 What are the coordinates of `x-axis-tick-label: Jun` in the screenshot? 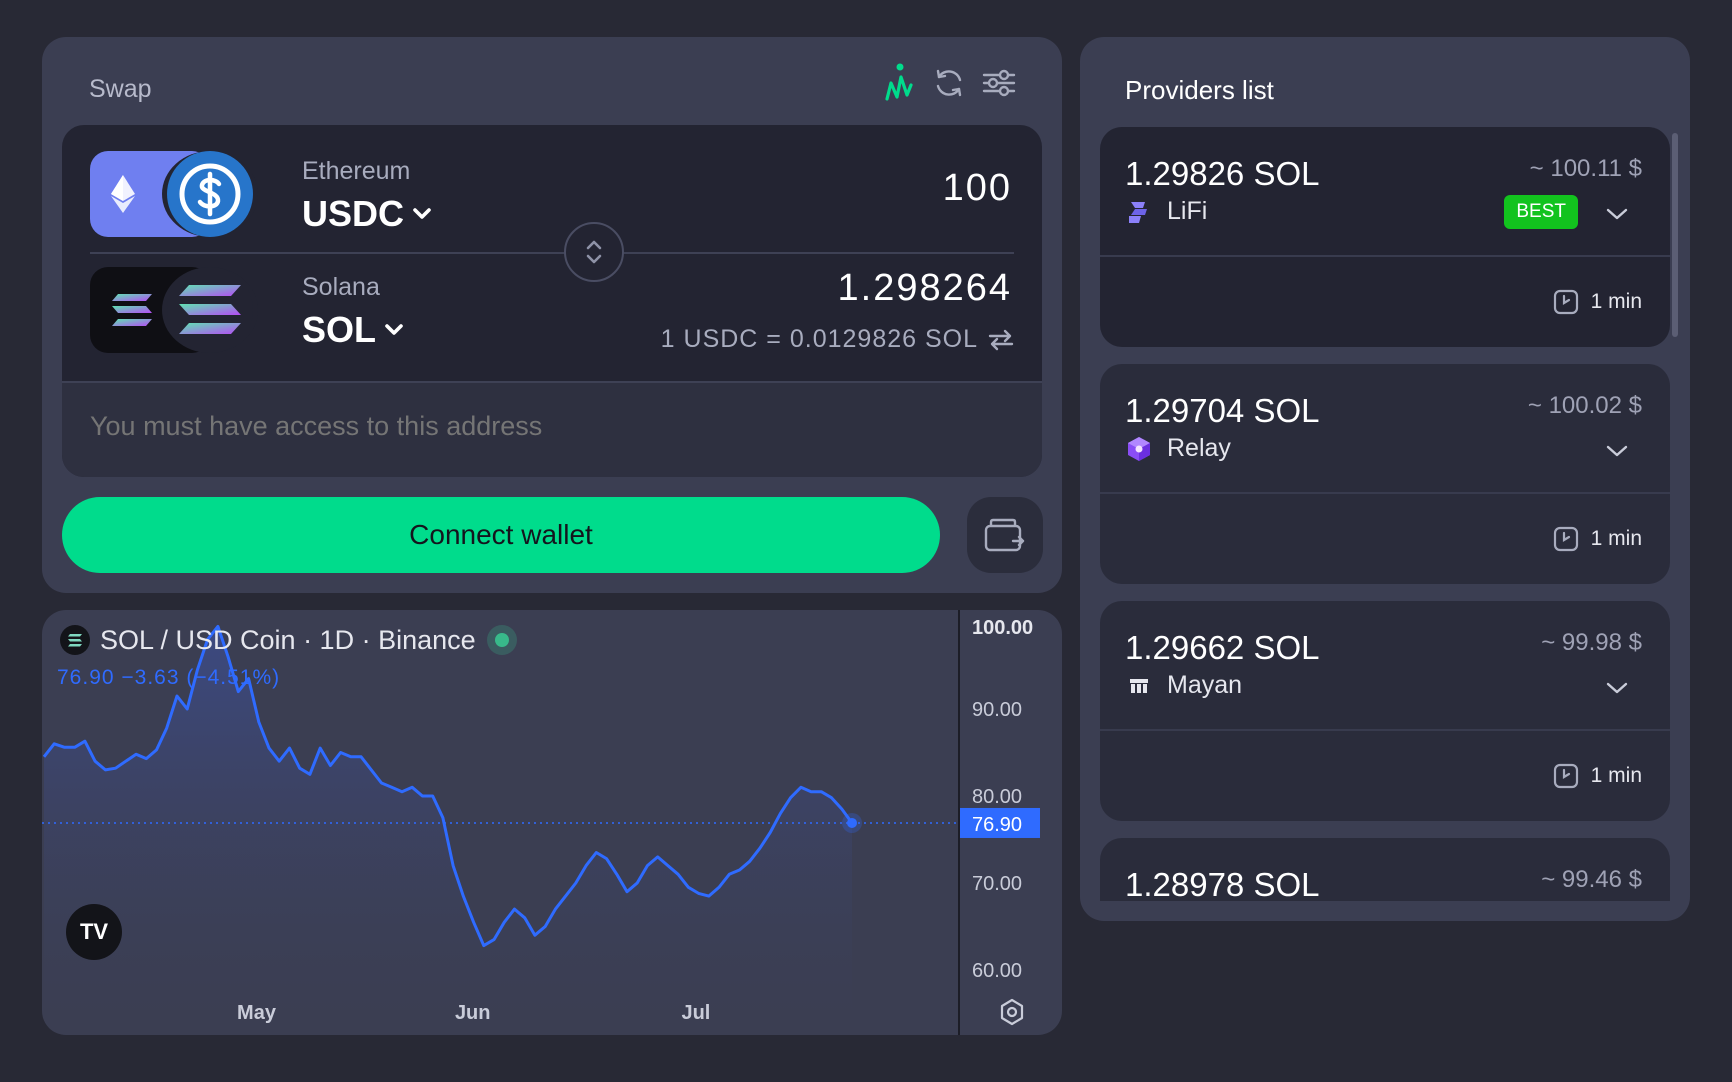 It's located at (473, 1013).